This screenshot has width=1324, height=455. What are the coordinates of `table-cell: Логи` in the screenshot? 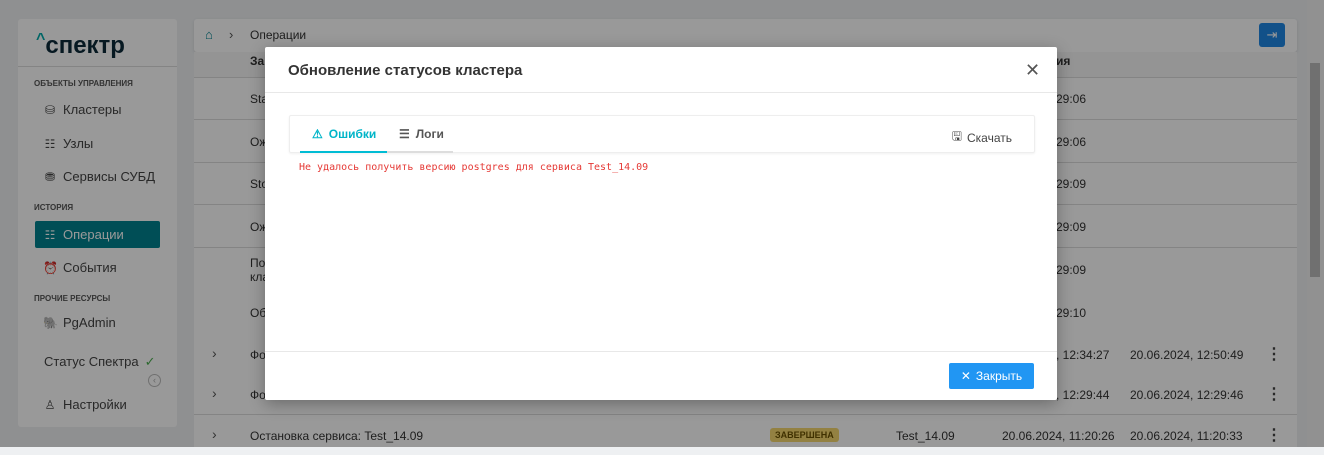 It's located at (429, 133).